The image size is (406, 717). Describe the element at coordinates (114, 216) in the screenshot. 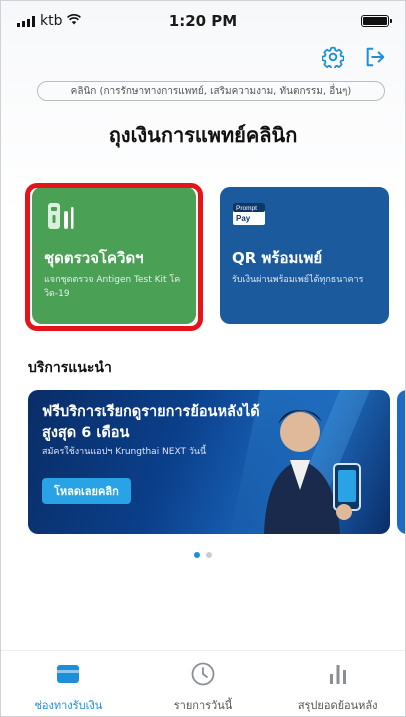

I see `test-kit-icon` at that location.